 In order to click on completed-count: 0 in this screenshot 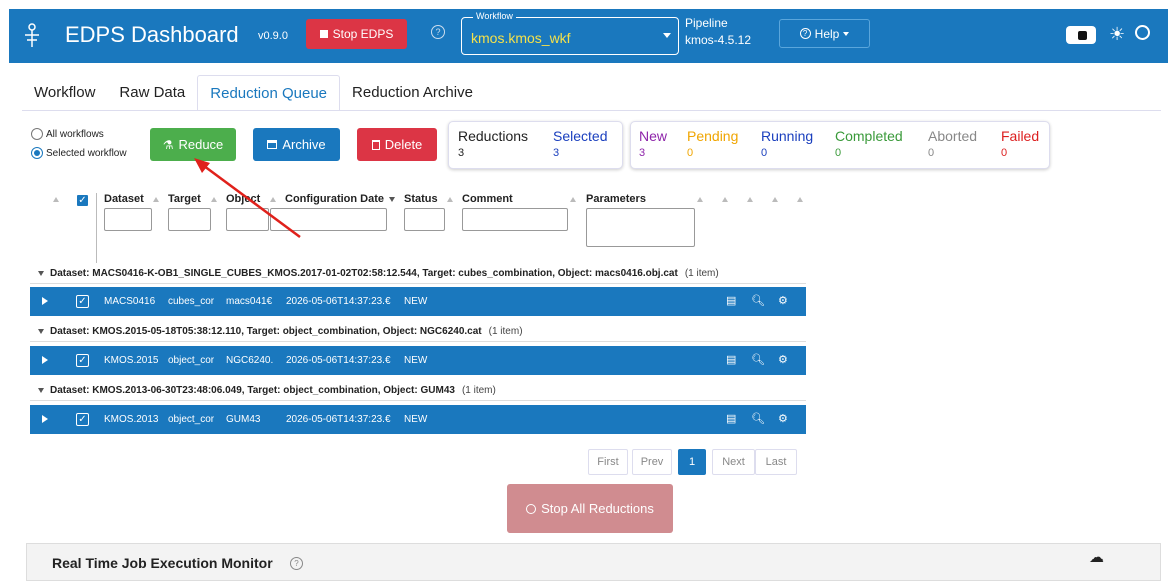, I will do `click(838, 153)`.